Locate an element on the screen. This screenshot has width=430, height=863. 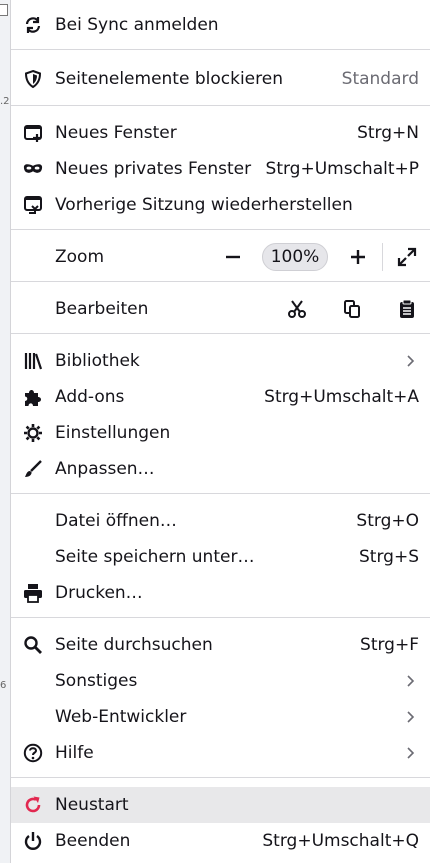
menu-item-more-tools: Sonstiges is located at coordinates (220, 681).